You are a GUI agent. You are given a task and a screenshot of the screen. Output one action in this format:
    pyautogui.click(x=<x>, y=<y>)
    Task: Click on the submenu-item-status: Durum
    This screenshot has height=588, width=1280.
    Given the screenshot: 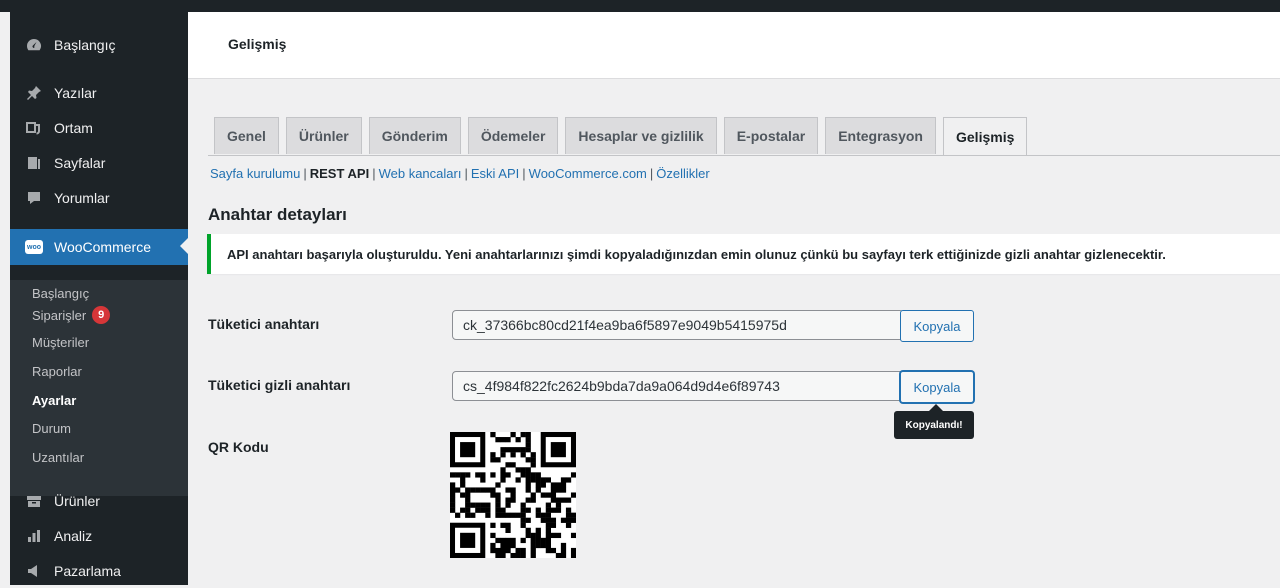 What is the action you would take?
    pyautogui.click(x=51, y=428)
    